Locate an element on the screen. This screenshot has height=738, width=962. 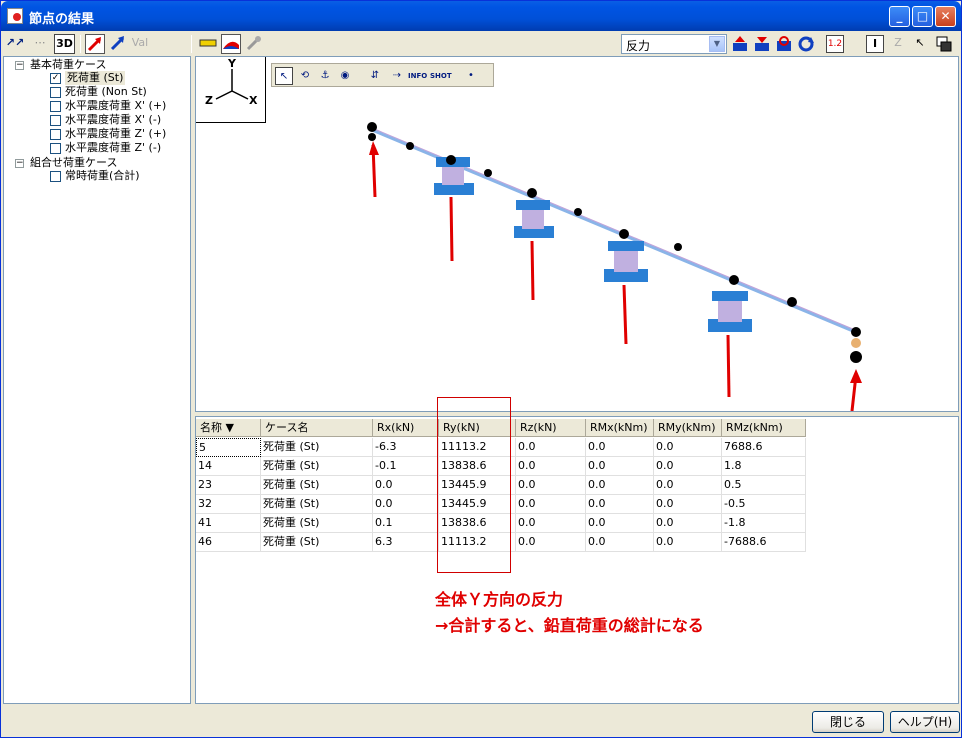
col-header-rmx: RMx(kNm) is located at coordinates (620, 428).